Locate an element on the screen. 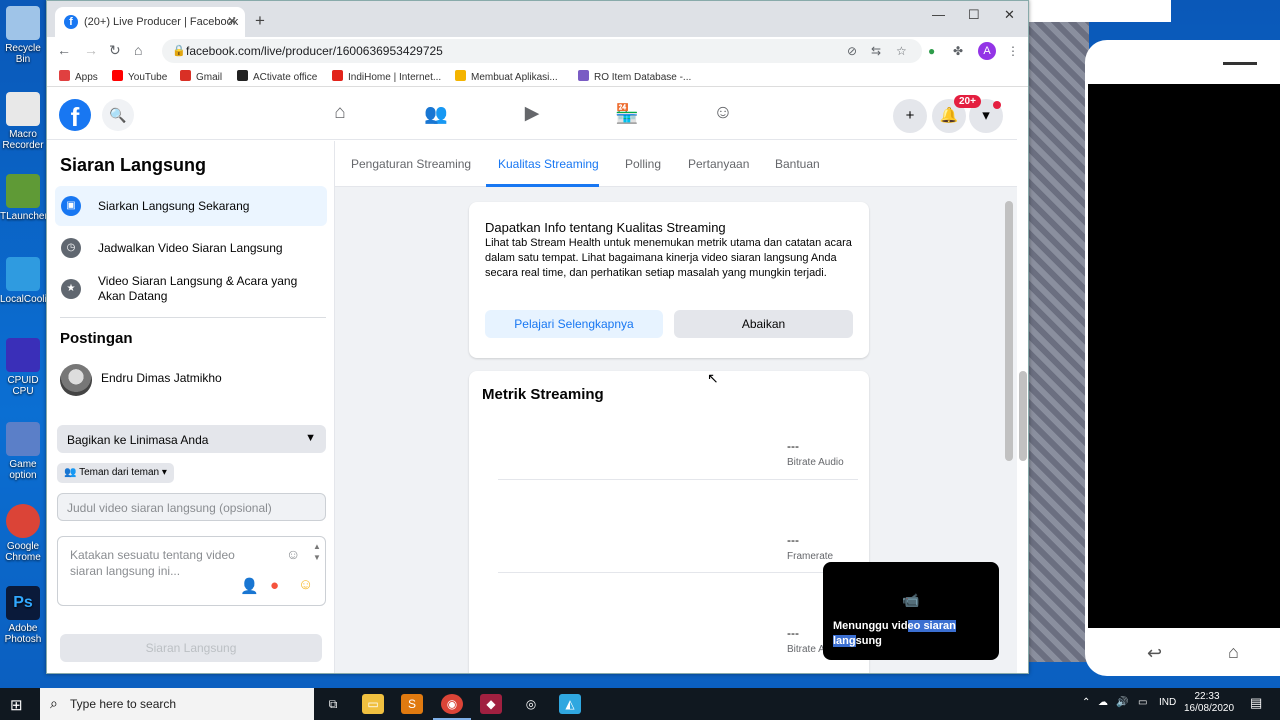 This screenshot has height=720, width=1280. feeling-emoji-icon: ☺ is located at coordinates (305, 584).